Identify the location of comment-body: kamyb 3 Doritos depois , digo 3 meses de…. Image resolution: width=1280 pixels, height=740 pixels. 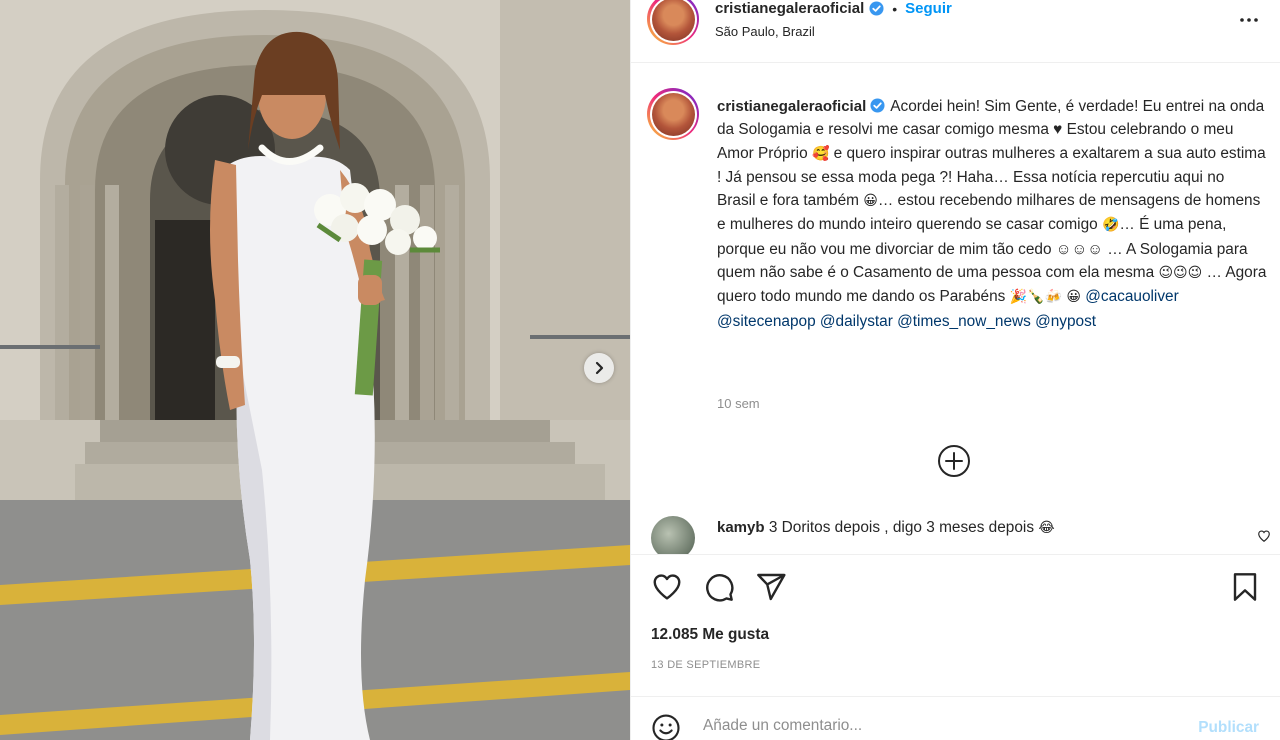
(886, 528).